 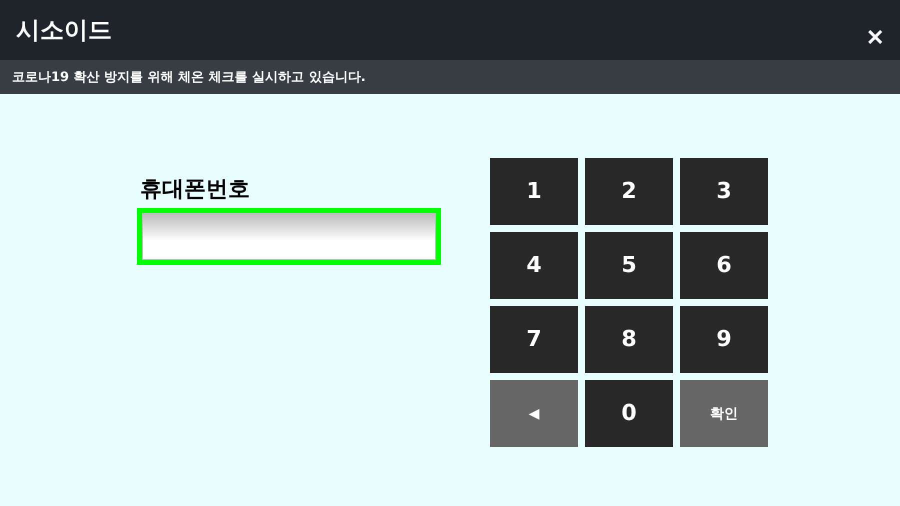 I want to click on phone-input-field, so click(x=289, y=236).